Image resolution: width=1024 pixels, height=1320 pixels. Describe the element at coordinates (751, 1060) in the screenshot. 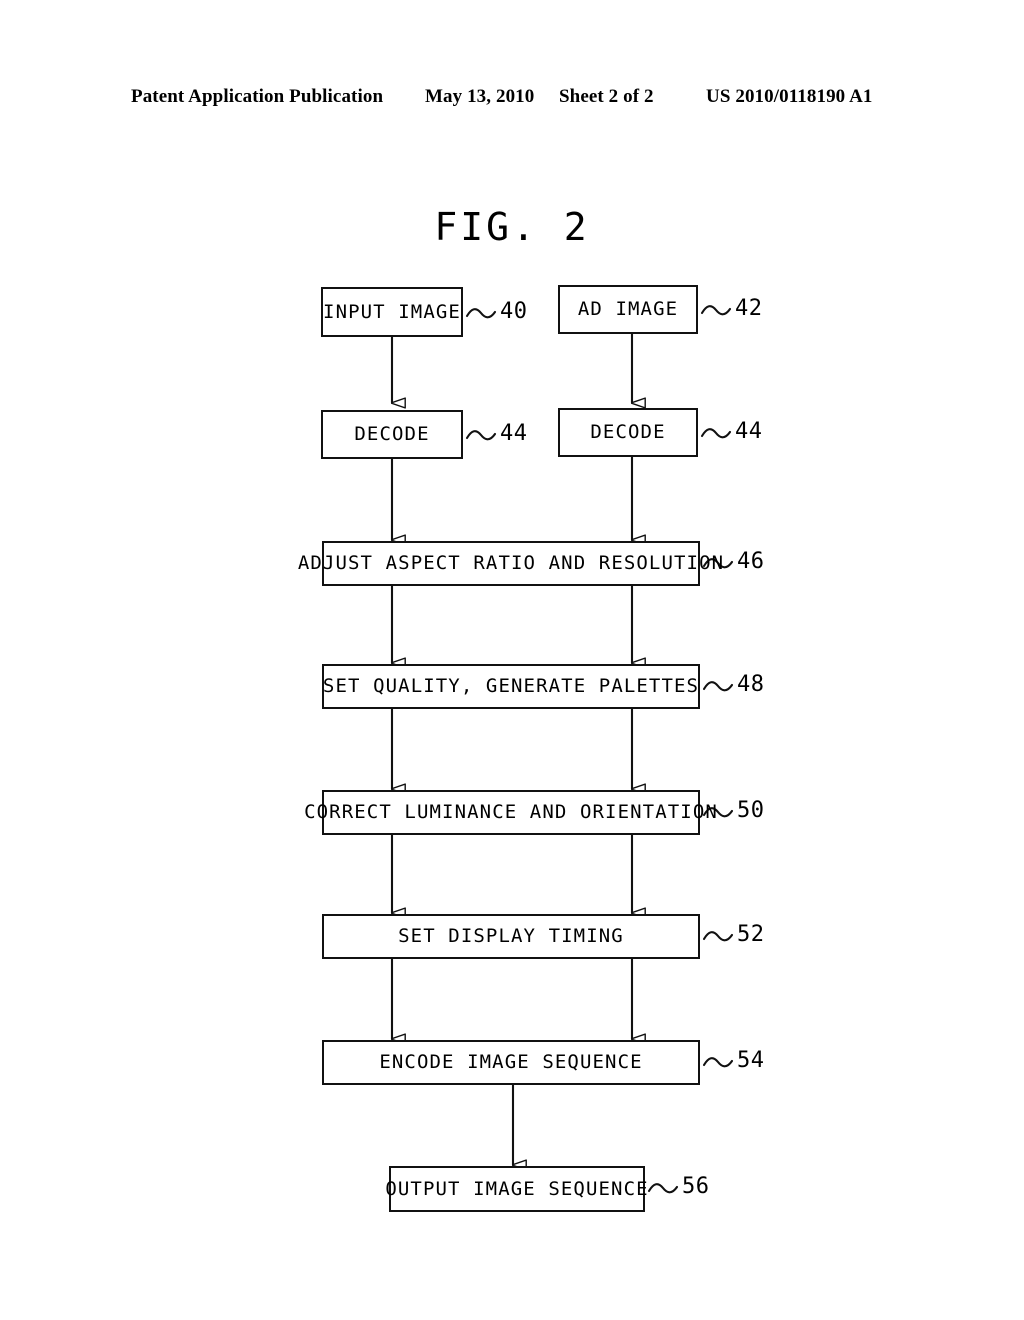

I see `callout-ref-54: 54` at that location.